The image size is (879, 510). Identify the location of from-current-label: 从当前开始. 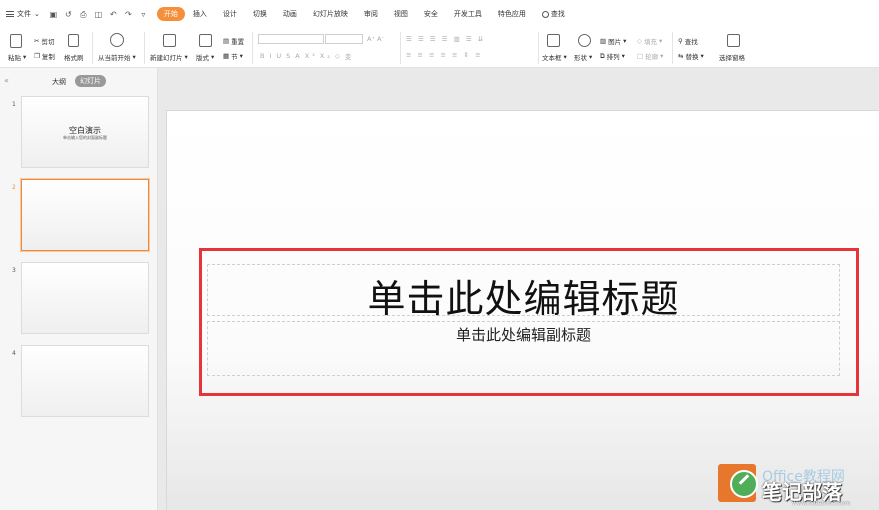
(114, 58).